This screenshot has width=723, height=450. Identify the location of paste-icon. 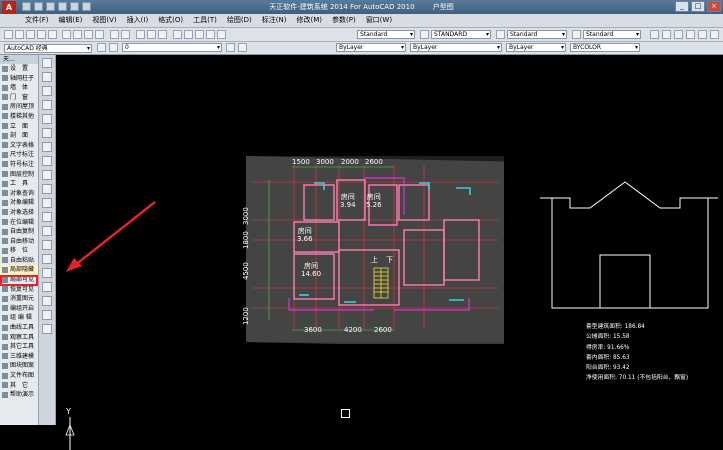
(88, 34).